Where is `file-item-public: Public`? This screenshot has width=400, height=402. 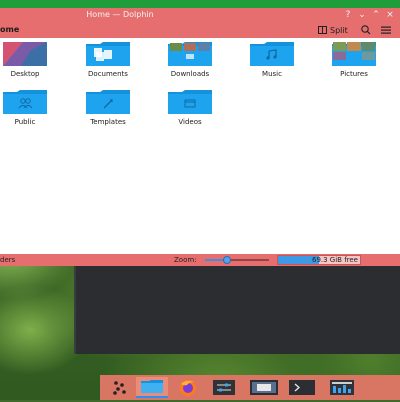 file-item-public: Public is located at coordinates (32, 108).